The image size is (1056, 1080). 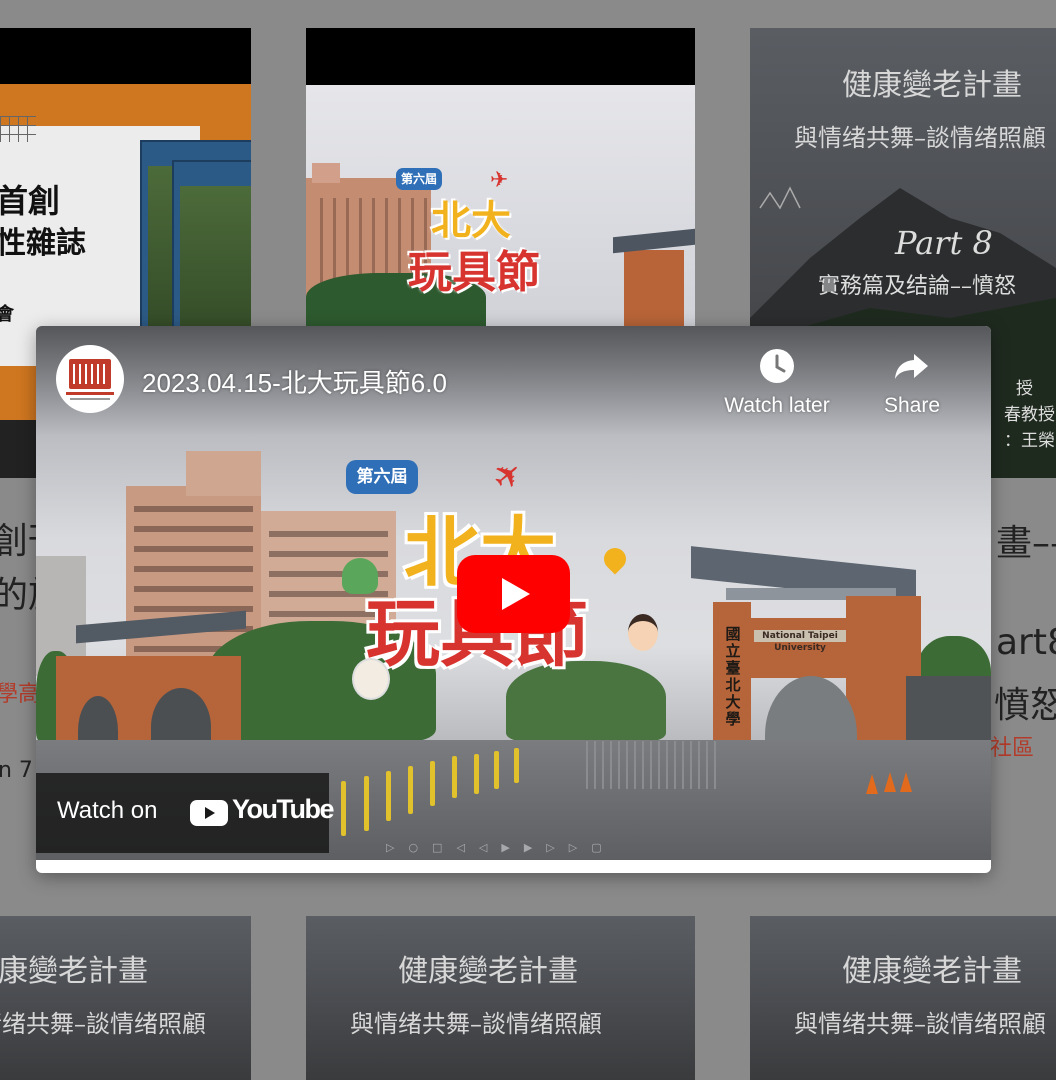 What do you see at coordinates (107, 810) in the screenshot?
I see `watch-on-label: Watch on` at bounding box center [107, 810].